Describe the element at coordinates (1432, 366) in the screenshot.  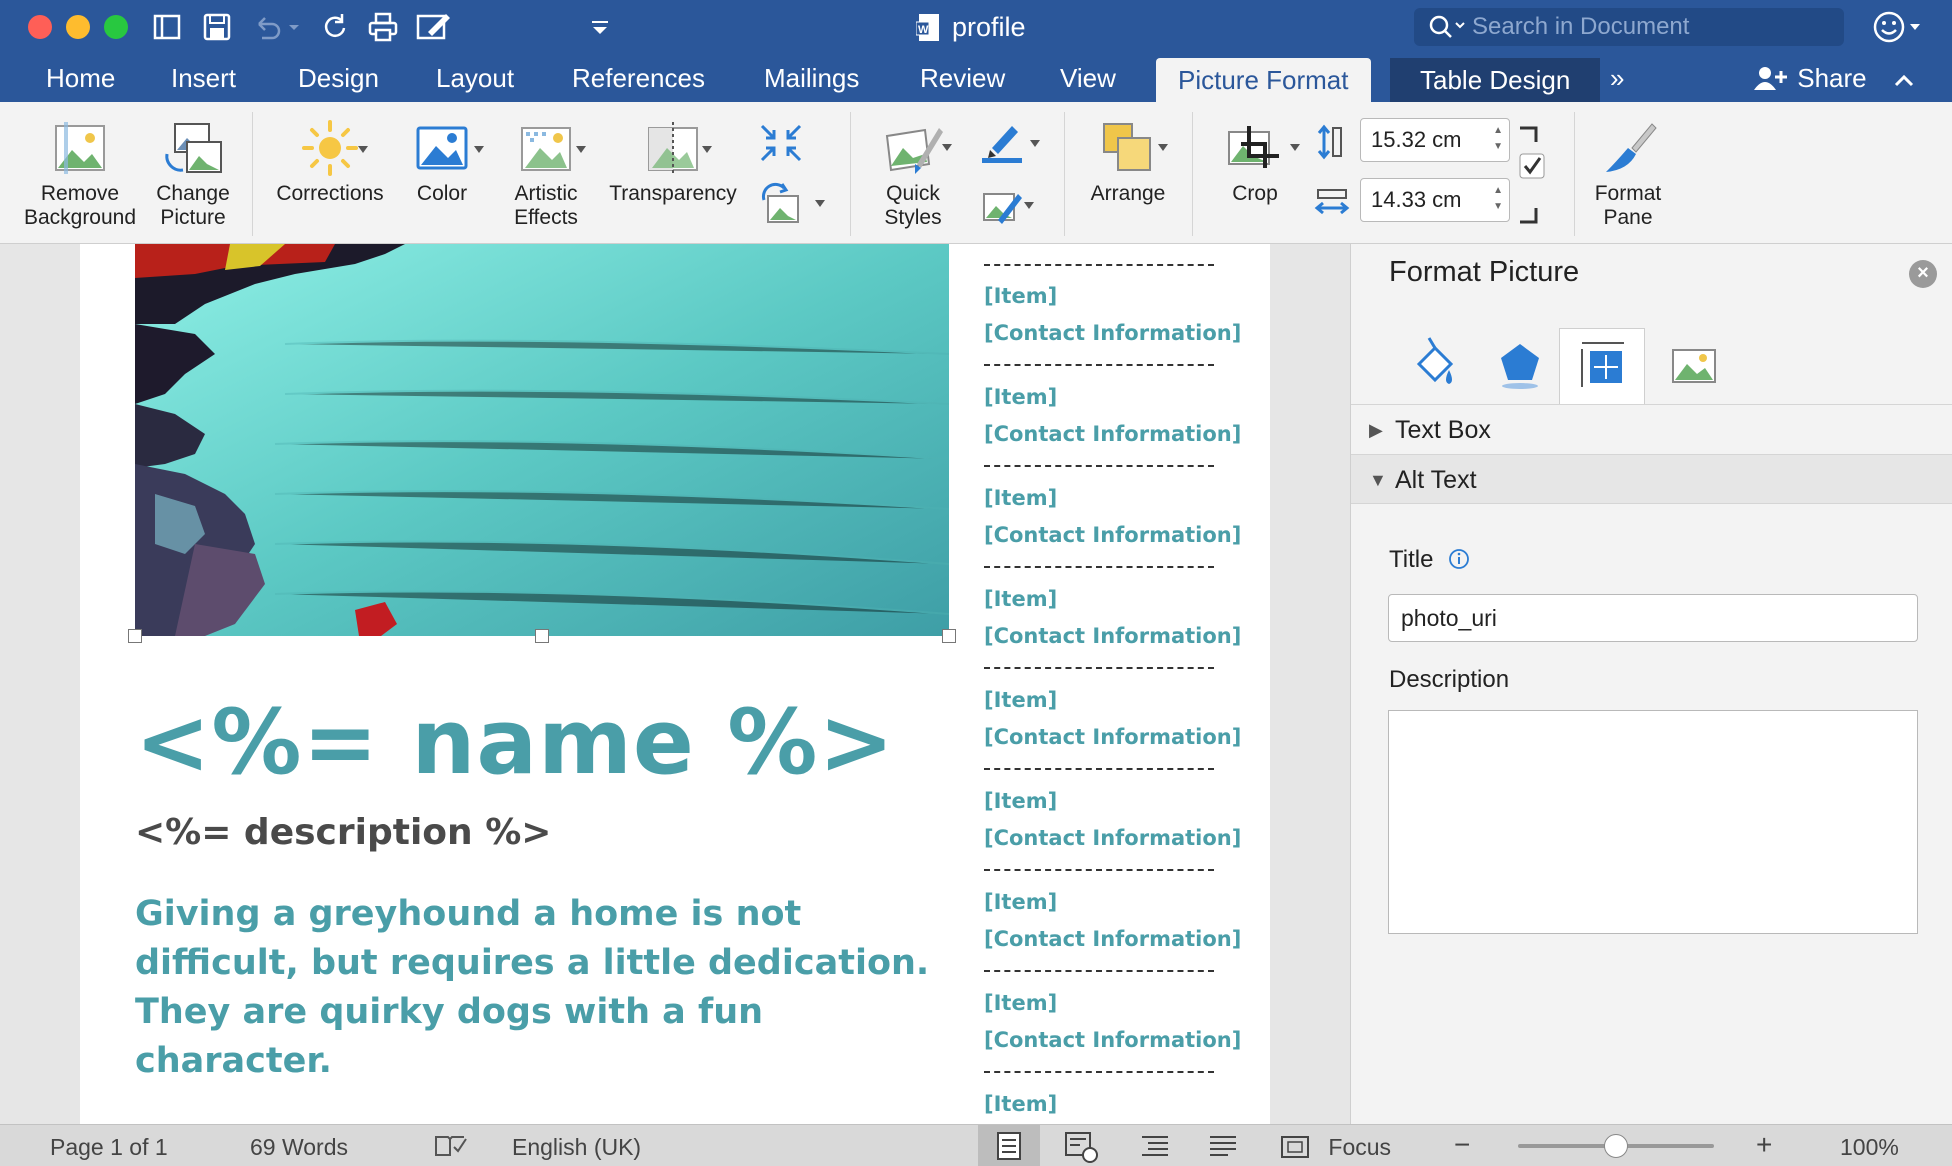
I see `fill-line-tab` at that location.